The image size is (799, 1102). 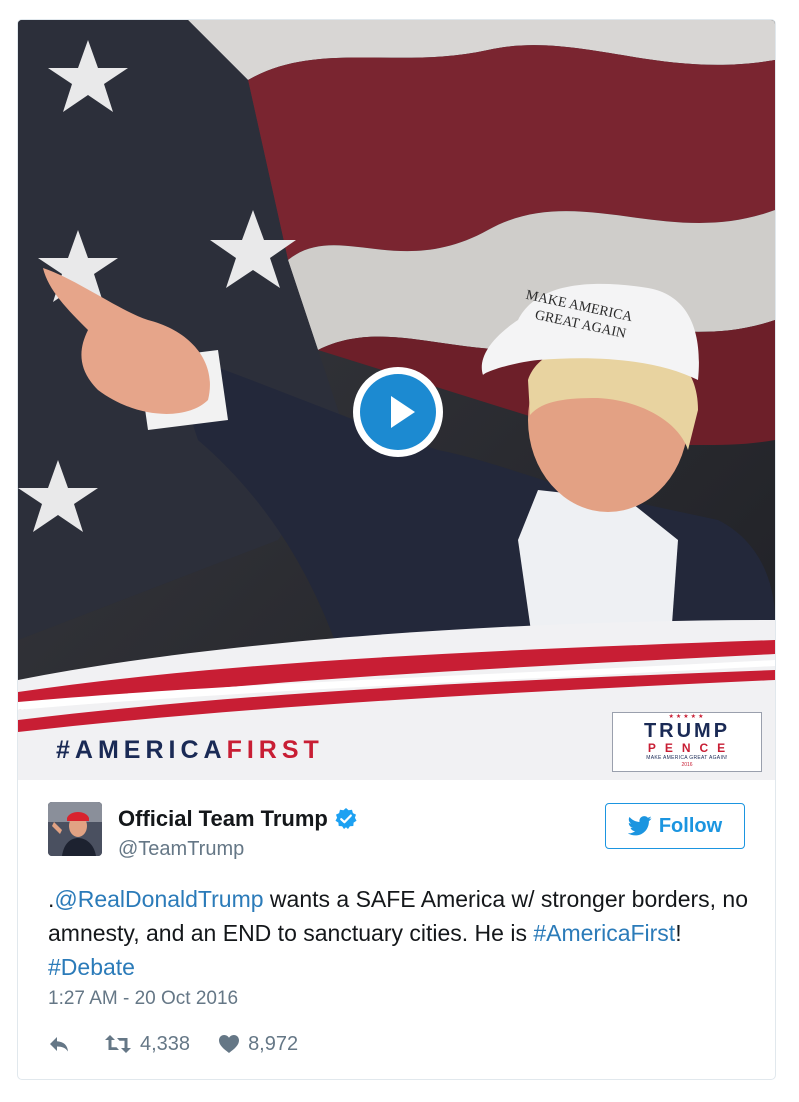 I want to click on tweet-actions: 4,338 8,972, so click(x=173, y=1044).